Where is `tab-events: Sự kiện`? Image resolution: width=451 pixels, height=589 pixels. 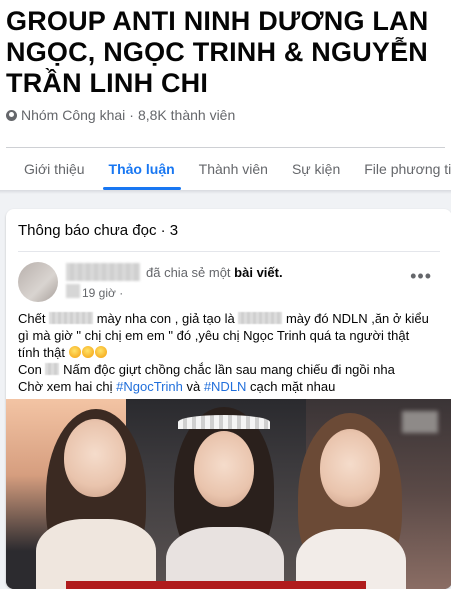
tab-events: Sự kiện is located at coordinates (316, 169).